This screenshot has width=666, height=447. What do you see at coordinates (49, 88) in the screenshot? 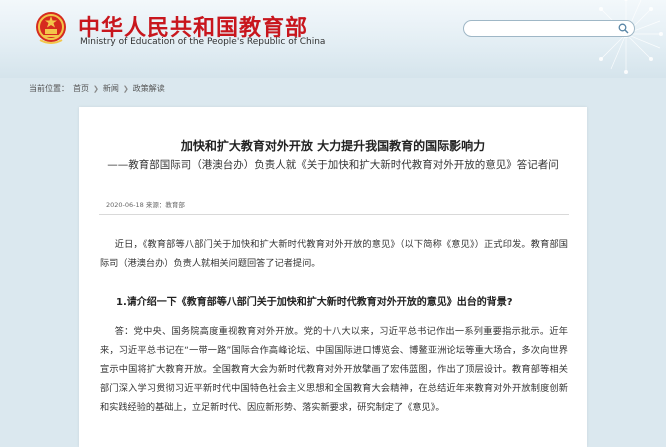
I see `breadcrumb-label: 当前位置：` at bounding box center [49, 88].